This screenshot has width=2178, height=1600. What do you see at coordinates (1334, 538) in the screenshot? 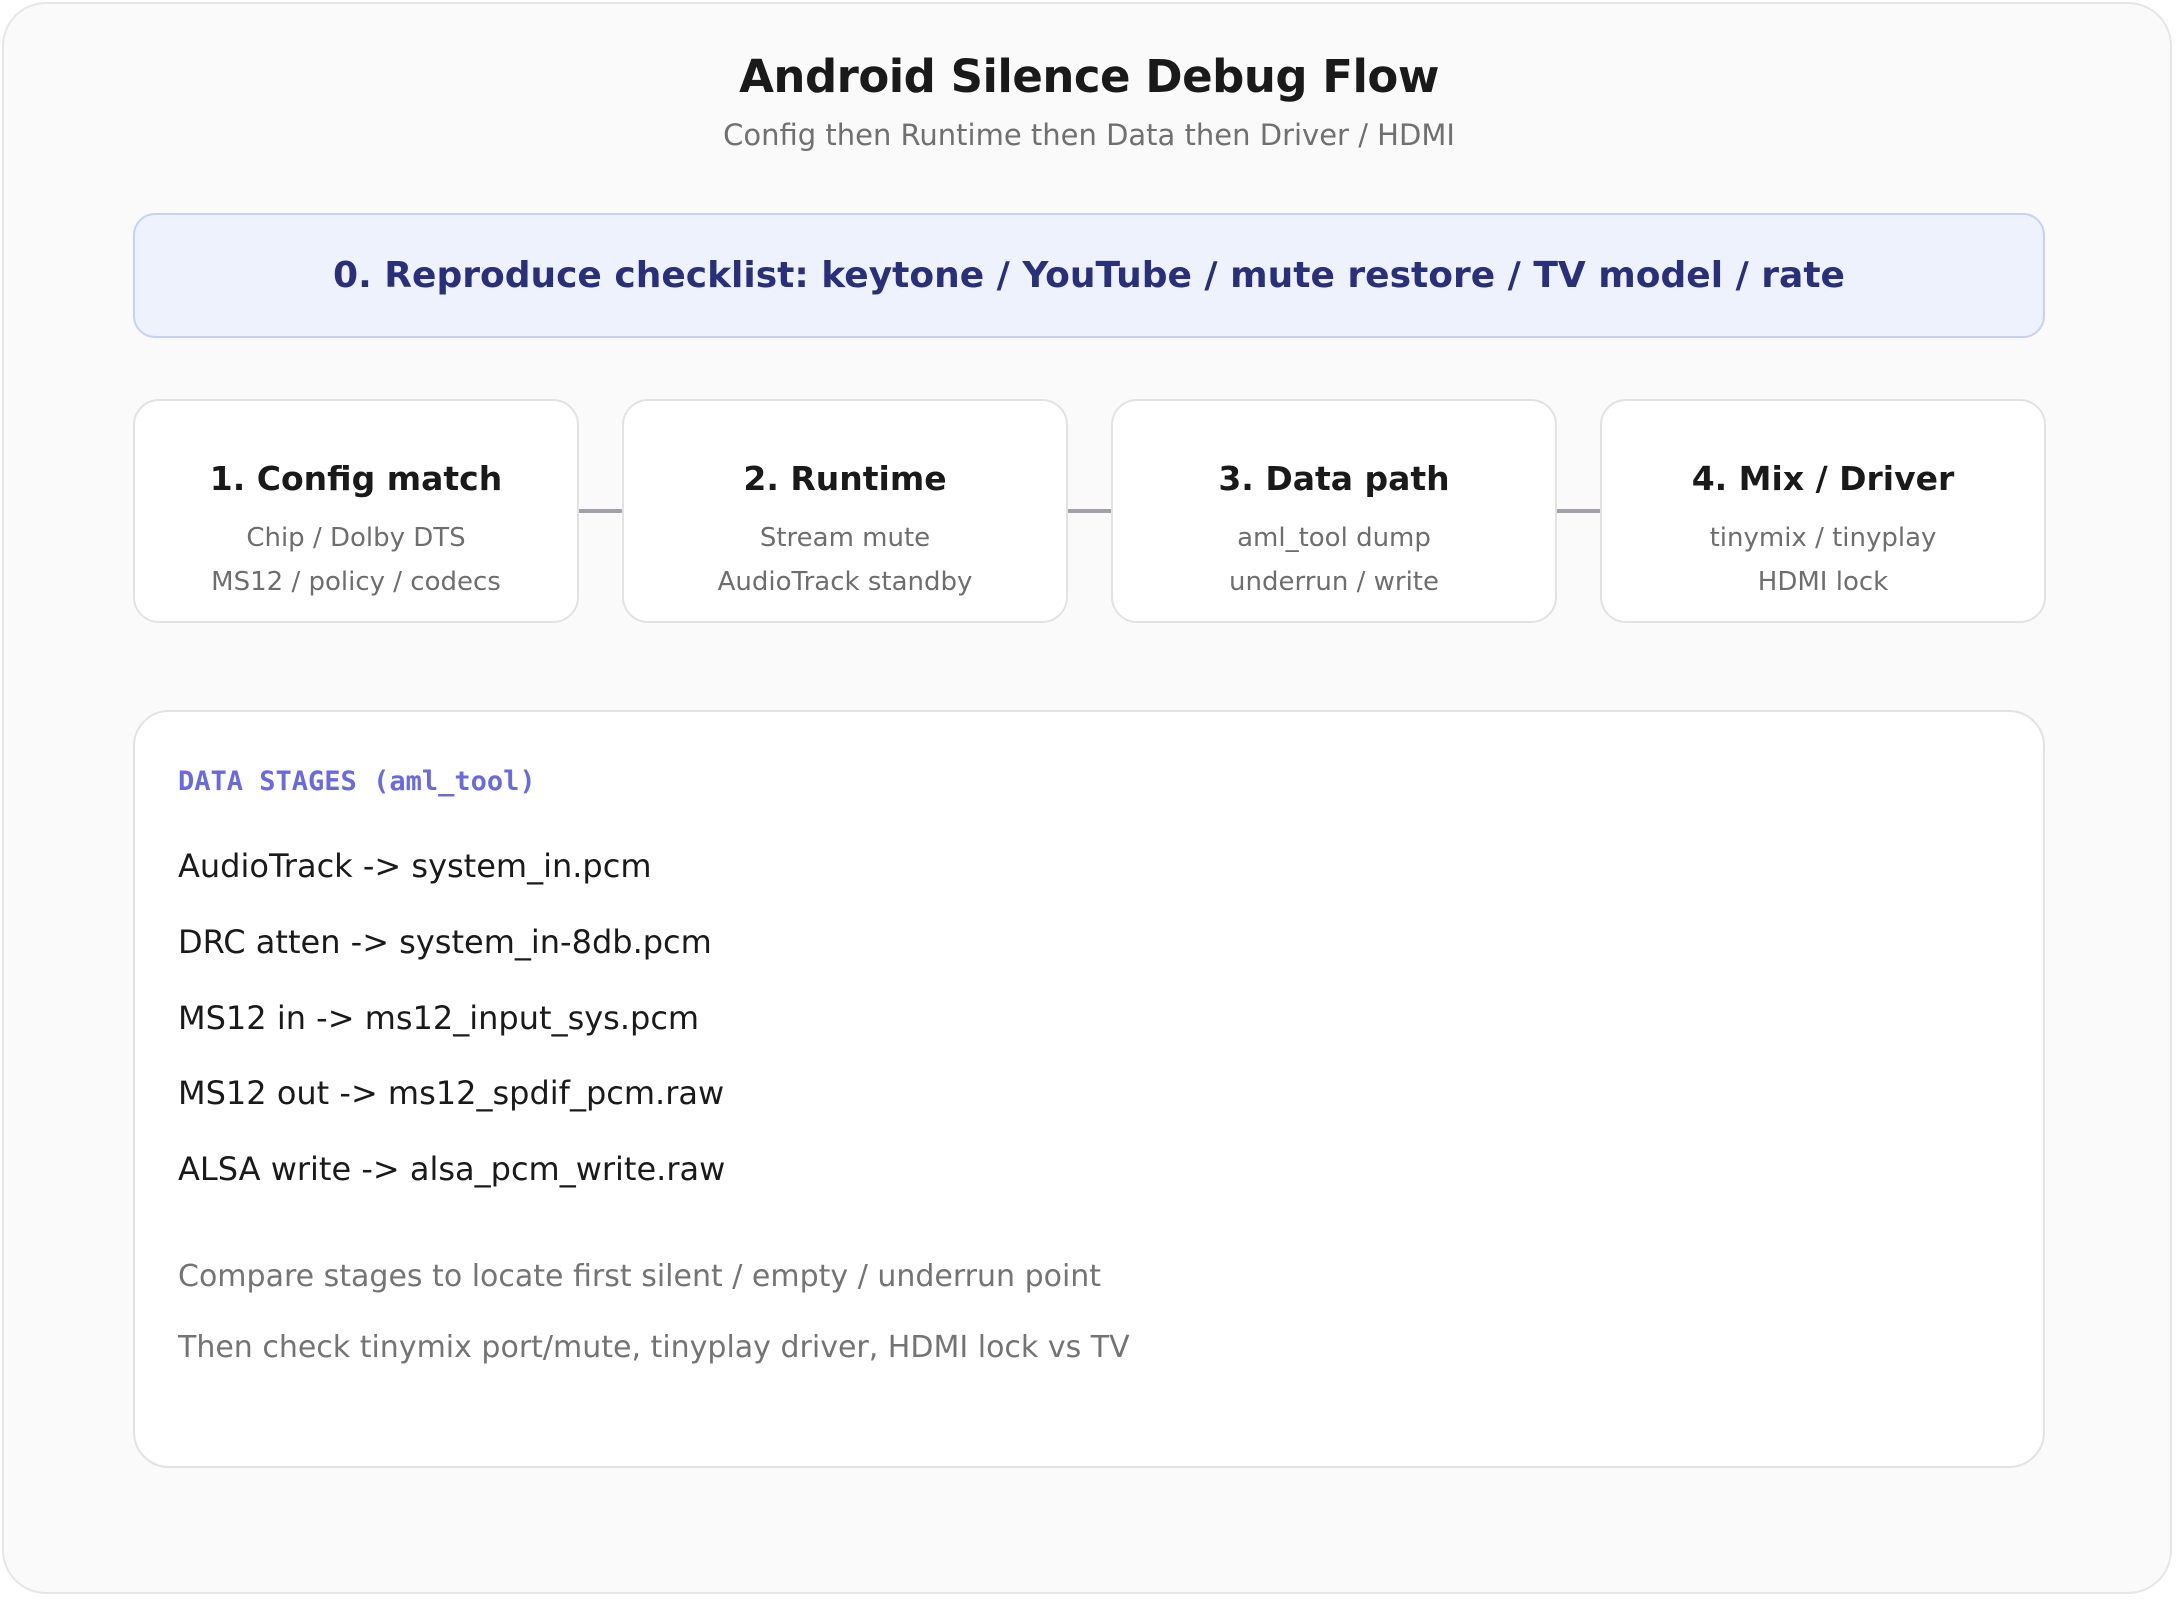
I see `step-detail: aml_tool dump` at bounding box center [1334, 538].